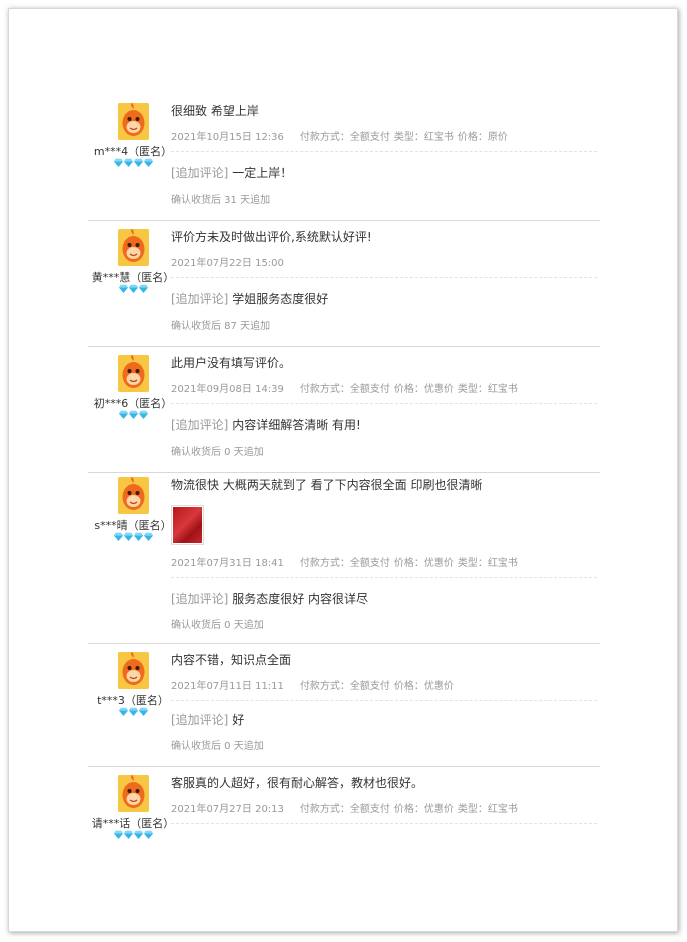  What do you see at coordinates (227, 686) in the screenshot?
I see `review-date: 2021年07月11日 11:11` at bounding box center [227, 686].